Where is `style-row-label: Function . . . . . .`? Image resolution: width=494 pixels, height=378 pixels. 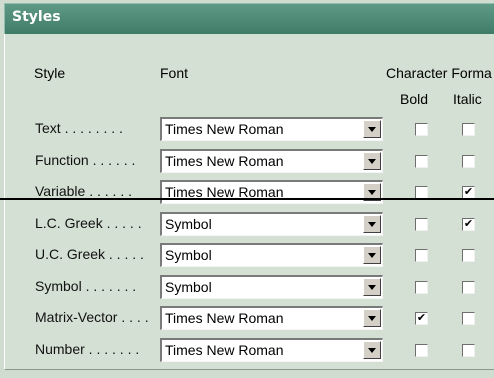 style-row-label: Function . . . . . . is located at coordinates (85, 160).